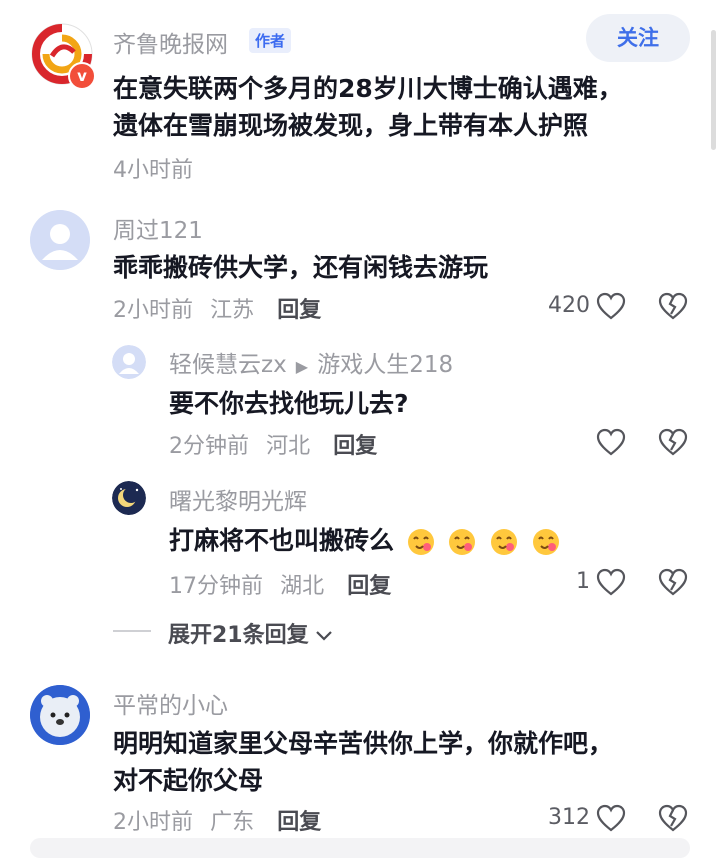  I want to click on reply-meta: 2分钟前 河北 回复, so click(273, 444).